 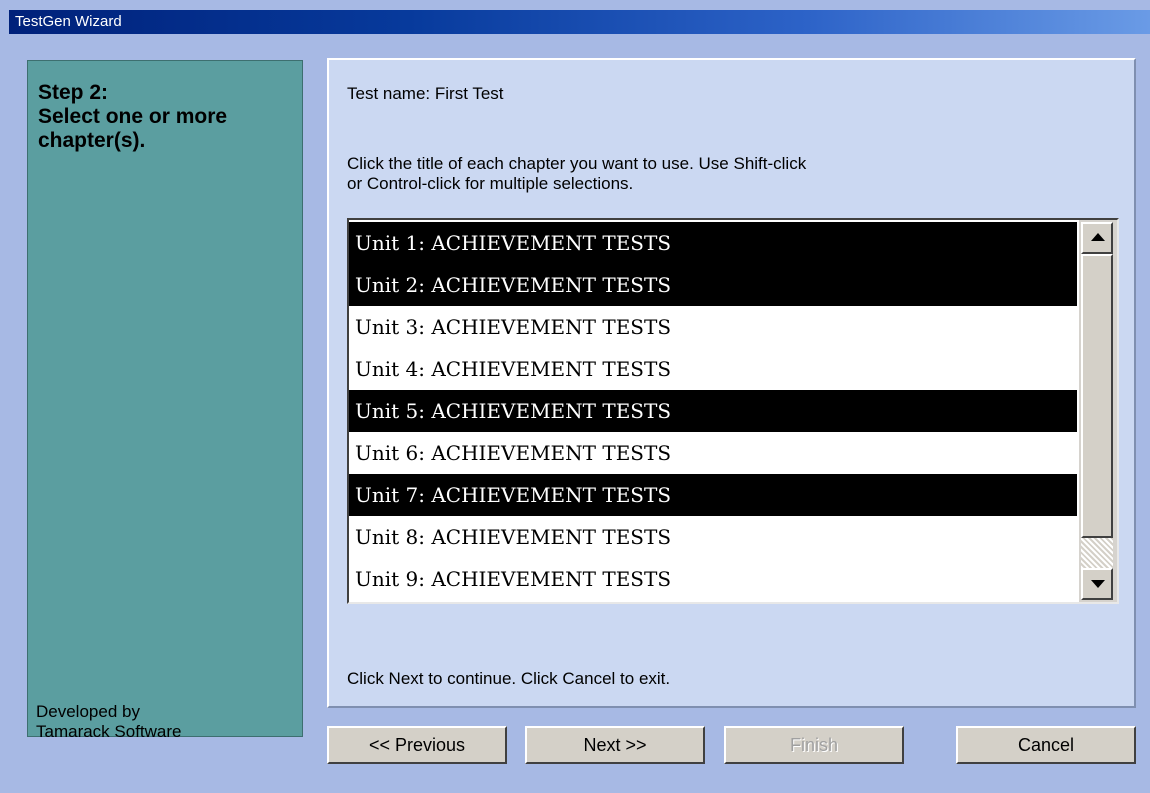 I want to click on scroll-thumb, so click(x=1097, y=396).